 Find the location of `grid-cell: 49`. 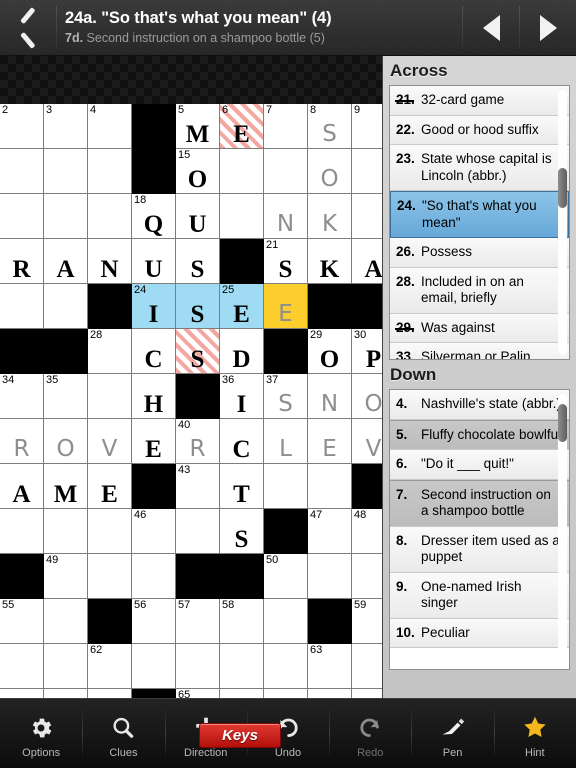

grid-cell: 49 is located at coordinates (66, 576).